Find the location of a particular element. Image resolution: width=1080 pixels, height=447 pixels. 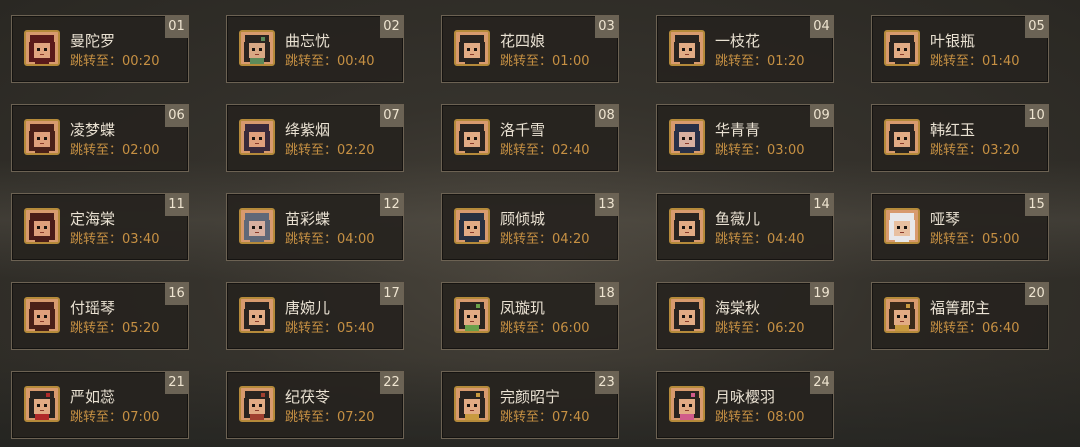

jump-time: 06:20 is located at coordinates (786, 328).